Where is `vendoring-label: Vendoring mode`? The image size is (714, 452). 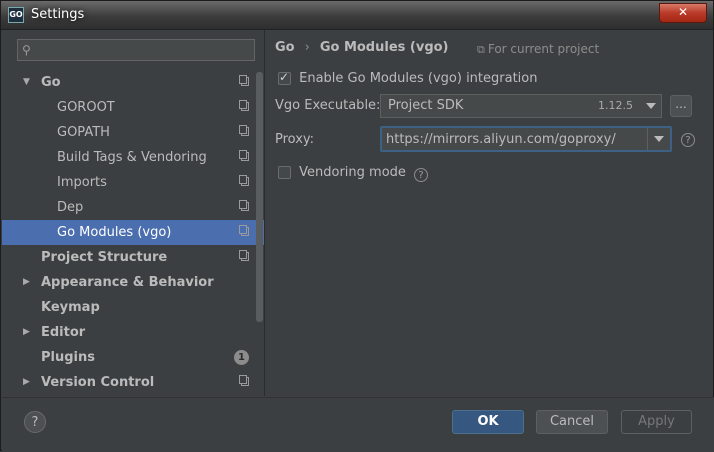 vendoring-label: Vendoring mode is located at coordinates (352, 172).